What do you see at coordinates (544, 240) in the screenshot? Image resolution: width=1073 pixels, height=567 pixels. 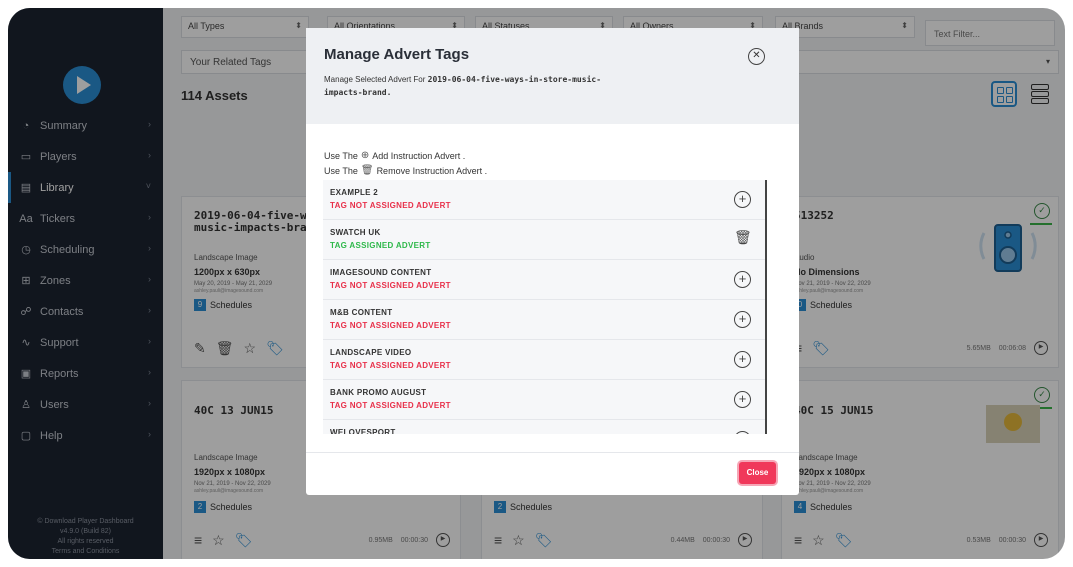 I see `tag-row: SWATCH UK TAG ASSIGNED ADVERT 🗑` at bounding box center [544, 240].